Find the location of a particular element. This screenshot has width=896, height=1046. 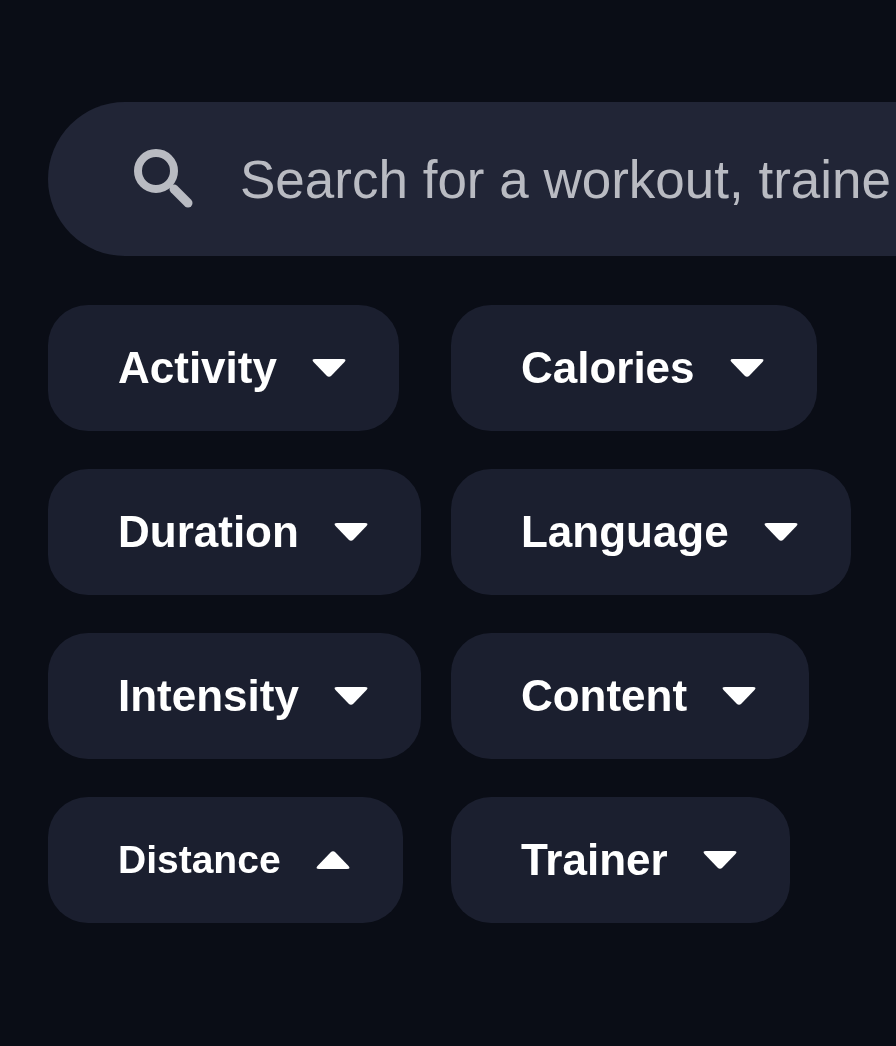

search-field: Search for a workout, traine is located at coordinates (472, 179).